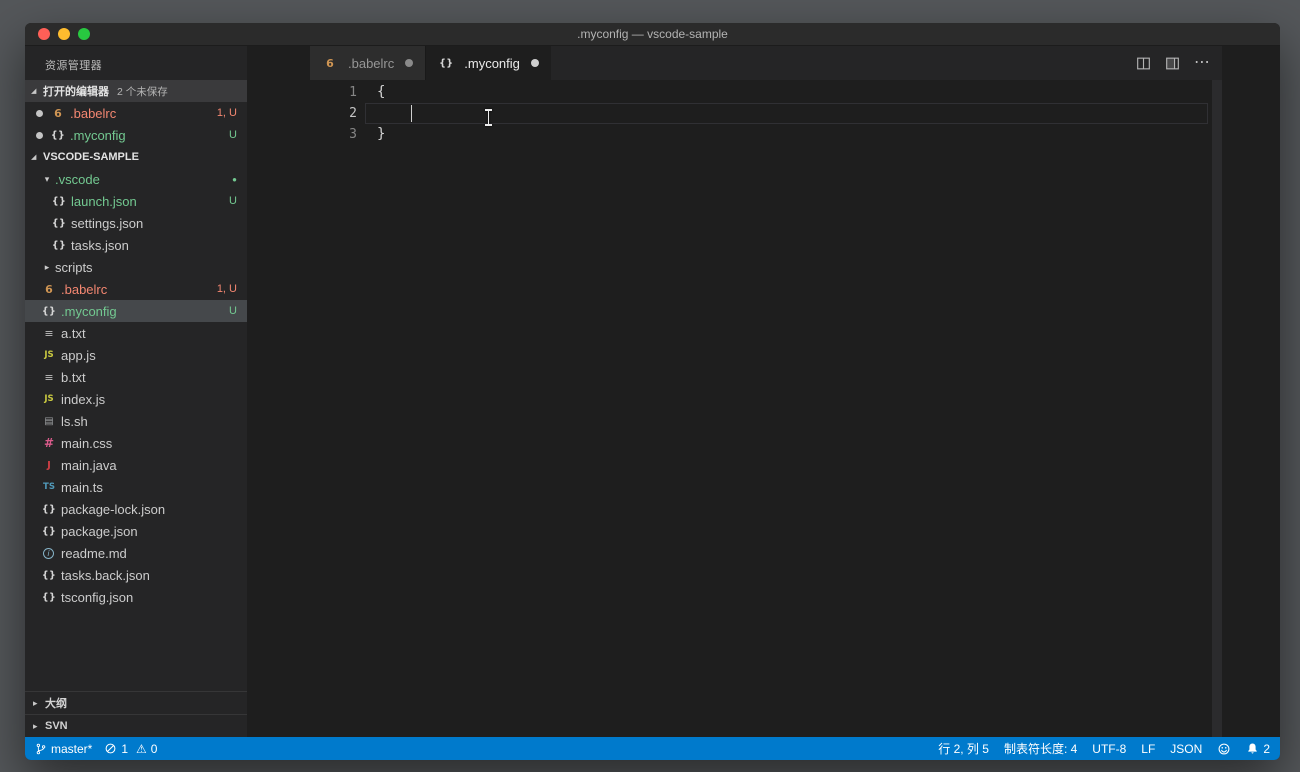  What do you see at coordinates (488, 63) in the screenshot?
I see `tab-.myconfig: {} .myconfig` at bounding box center [488, 63].